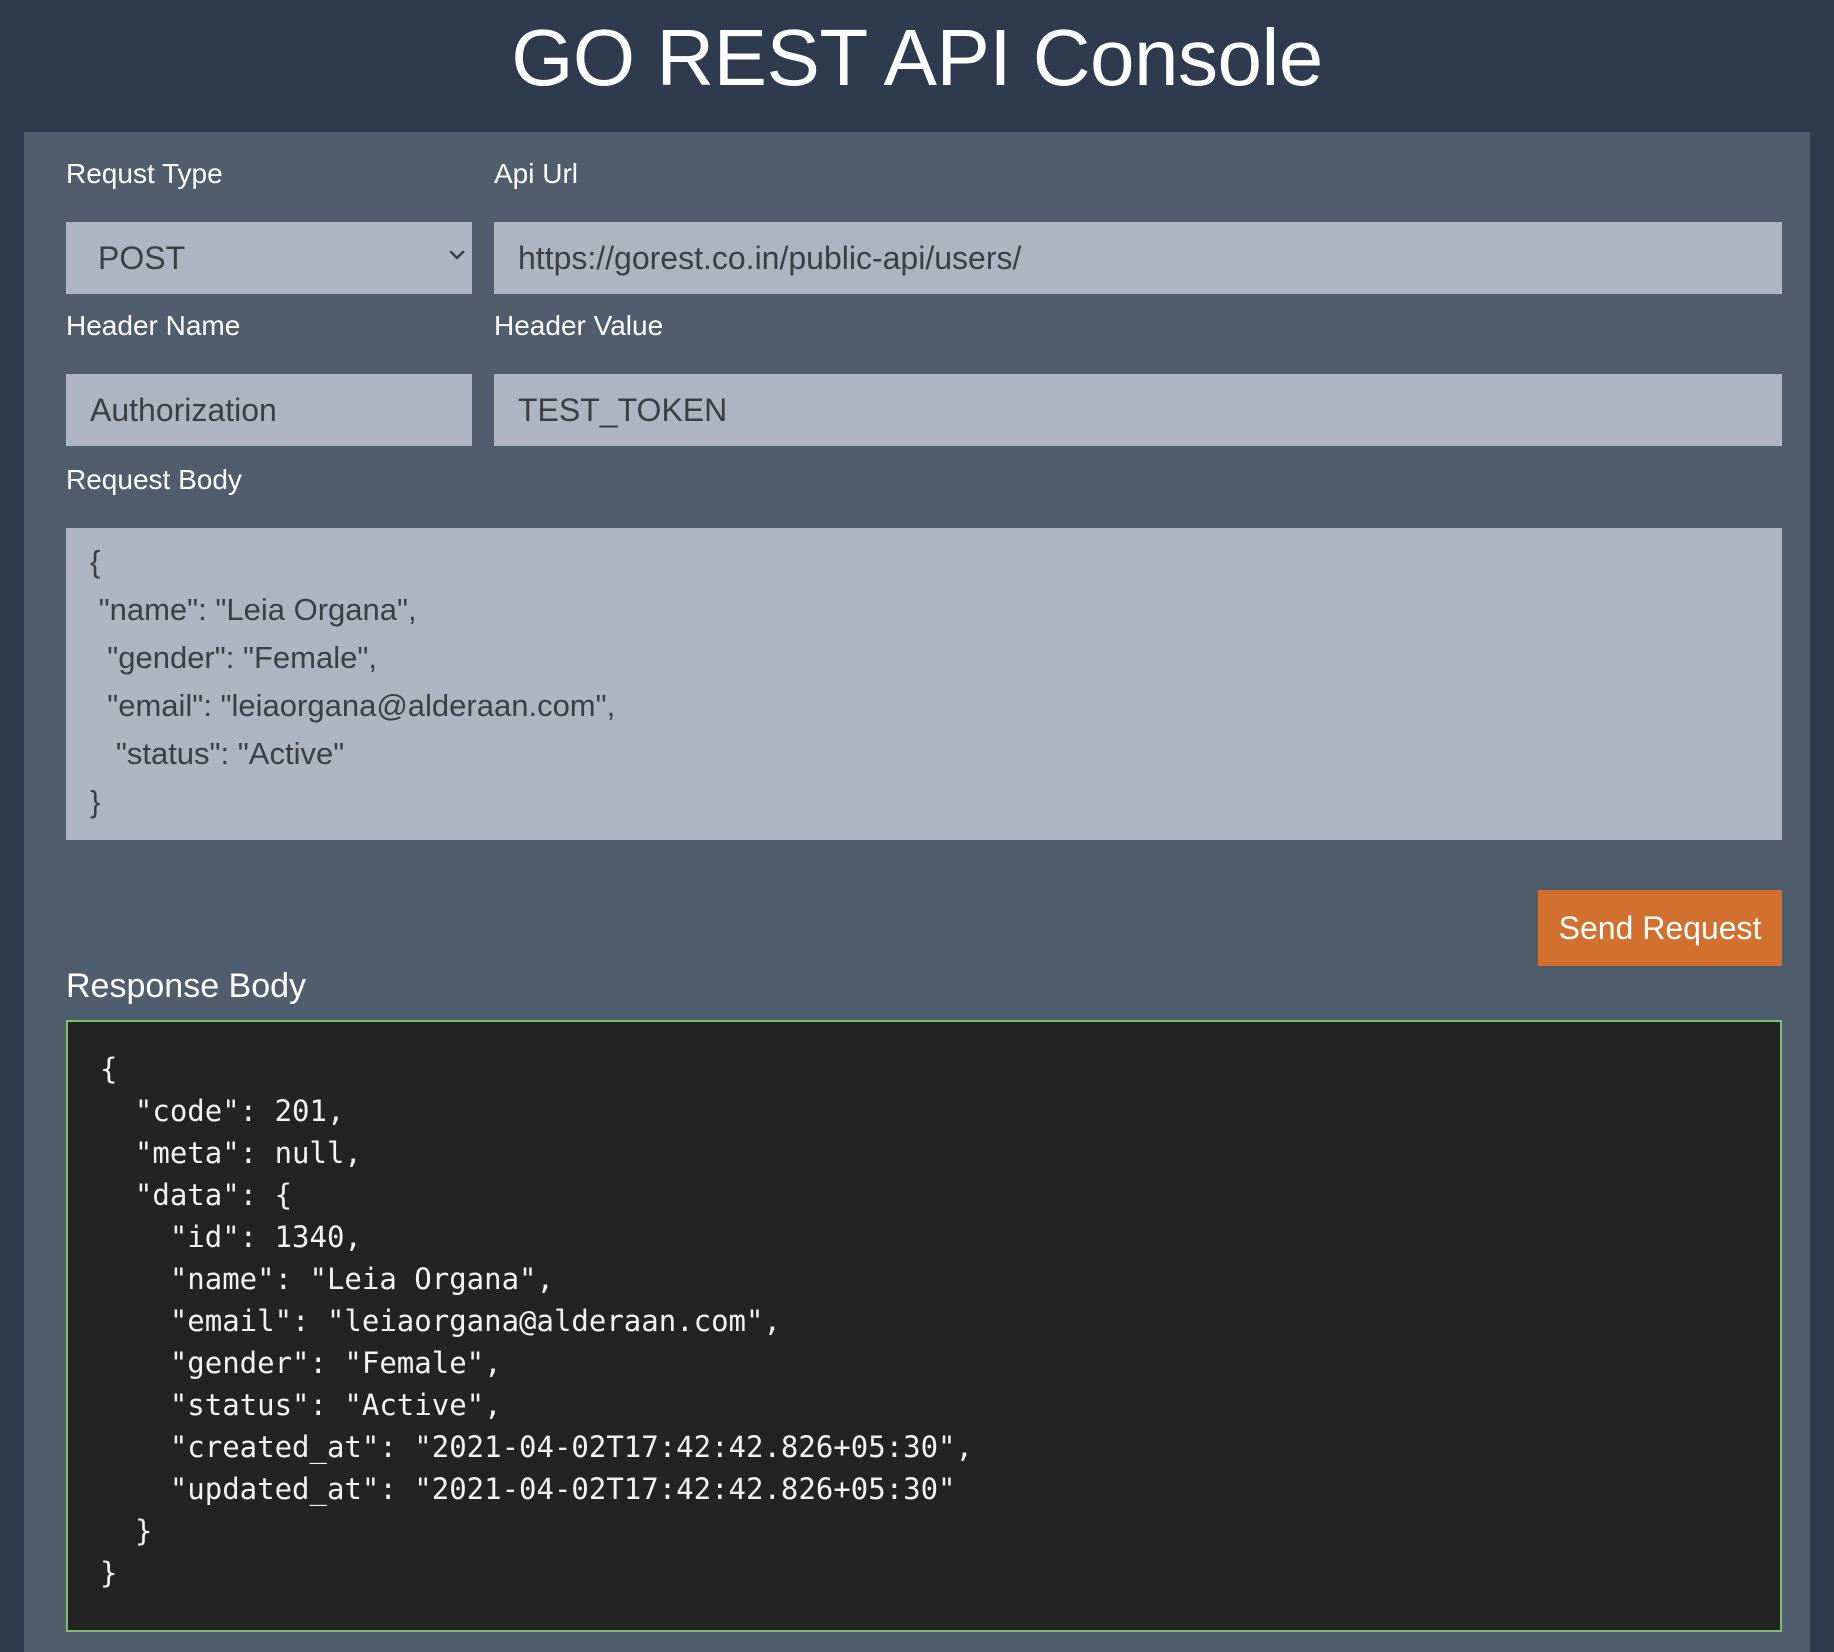 This screenshot has height=1652, width=1834. I want to click on request-body-label: Request Body, so click(154, 479).